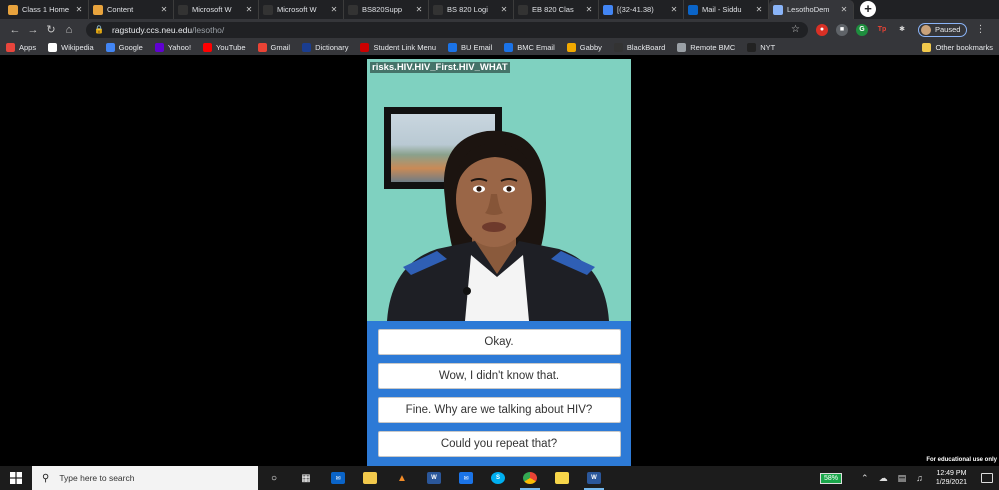  I want to click on bookmark-item: Gmail, so click(274, 47).